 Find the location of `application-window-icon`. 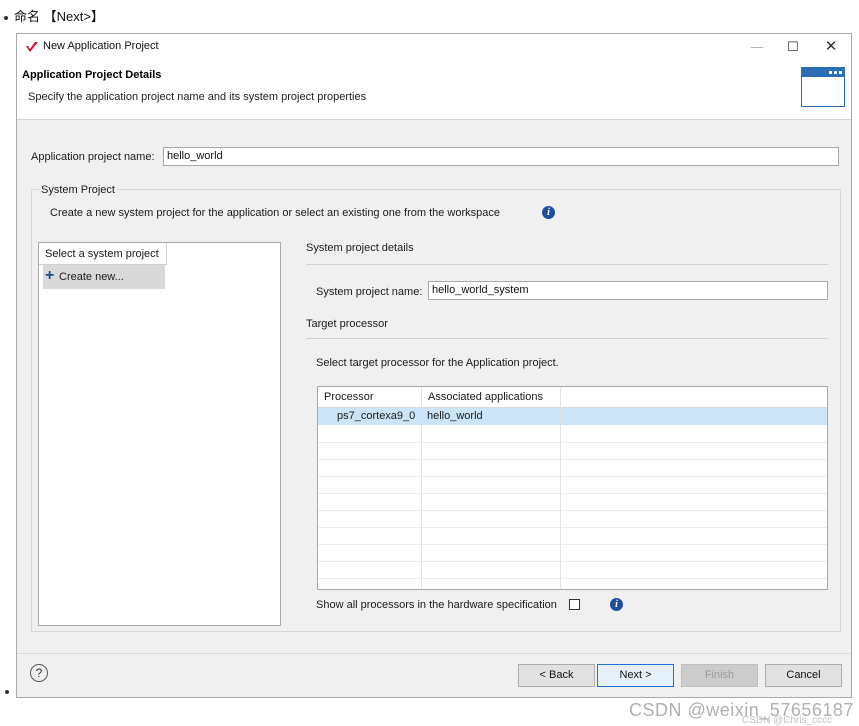

application-window-icon is located at coordinates (823, 87).